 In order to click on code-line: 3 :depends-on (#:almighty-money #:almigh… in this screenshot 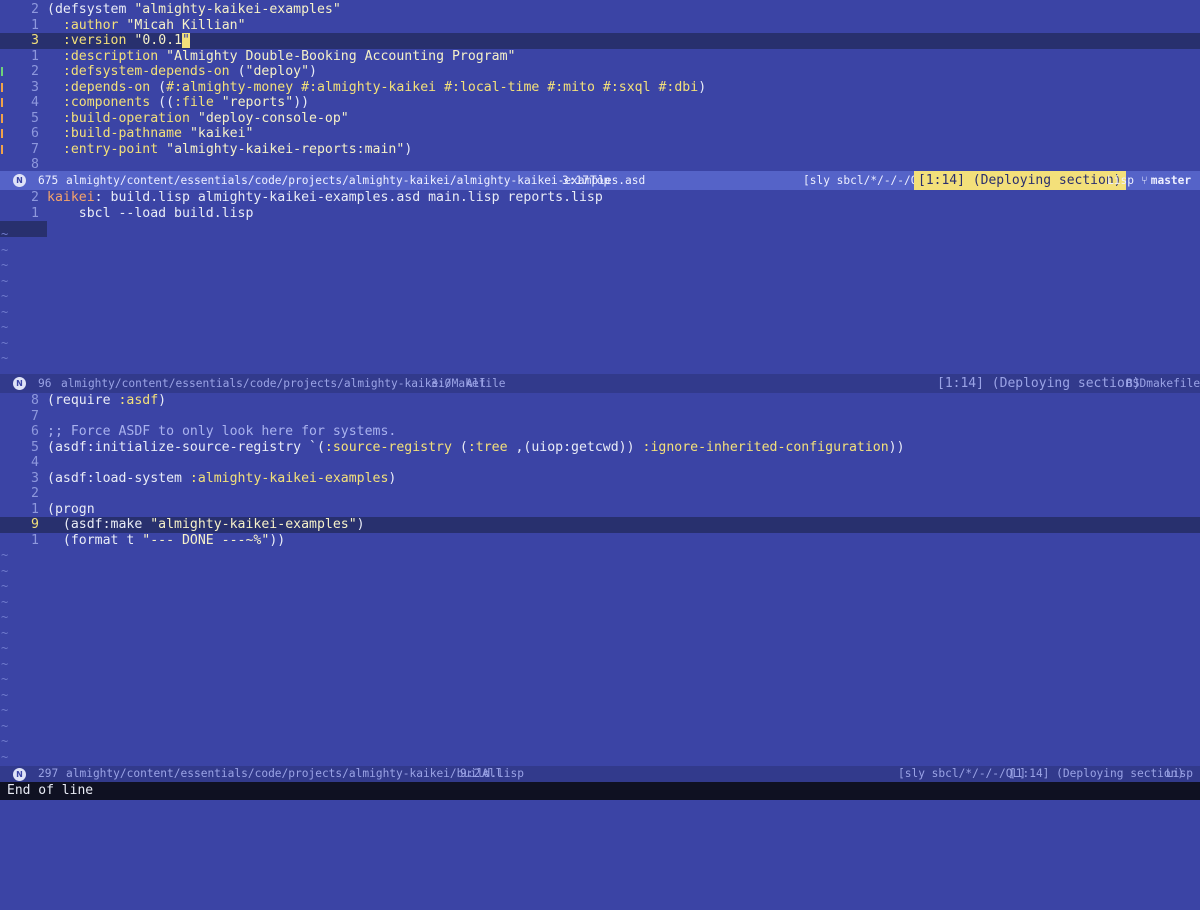, I will do `click(600, 88)`.